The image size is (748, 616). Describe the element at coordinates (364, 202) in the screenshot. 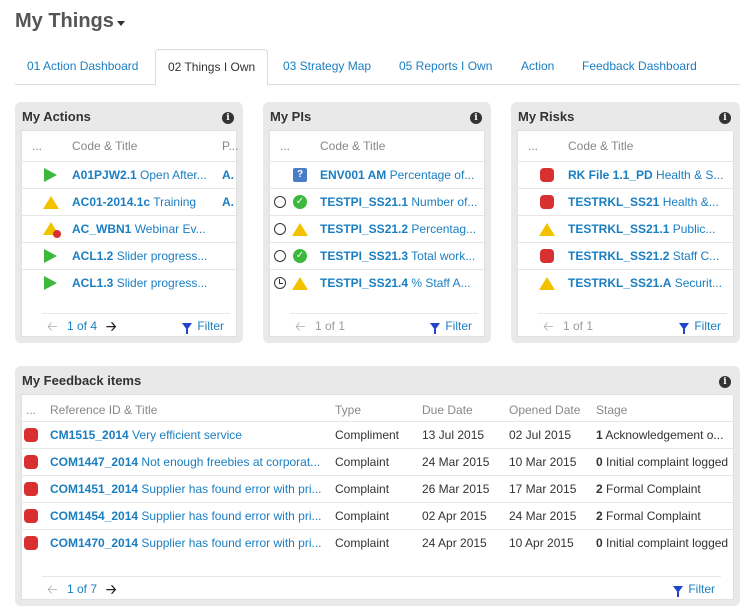

I see `pi-code: TESTPI_SS21.1` at that location.